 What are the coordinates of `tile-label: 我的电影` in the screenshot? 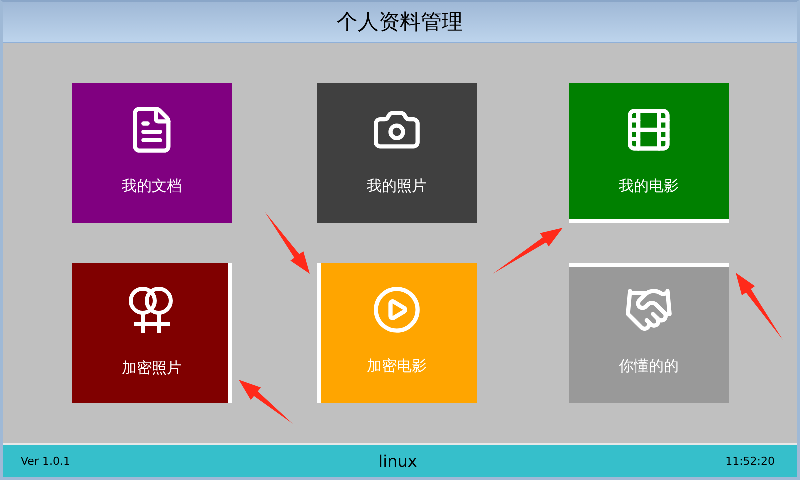 It's located at (649, 186).